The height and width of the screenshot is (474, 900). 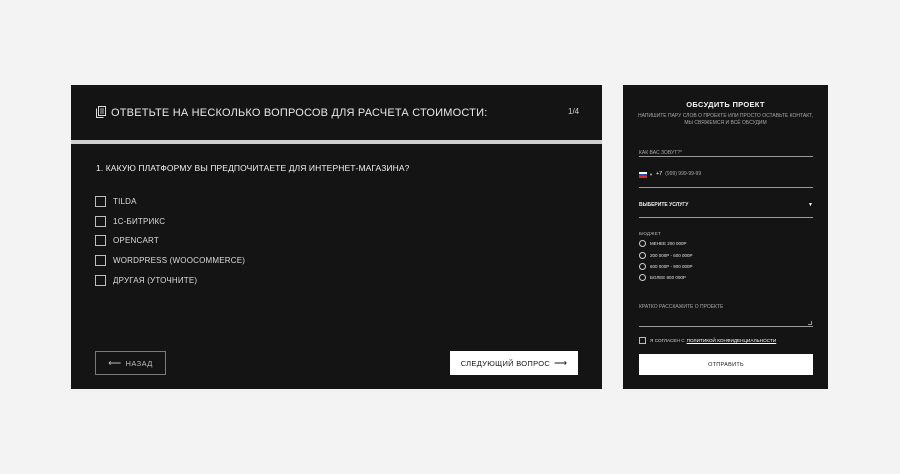 What do you see at coordinates (726, 210) in the screenshot?
I see `service-select: ВЫБЕРИТЕ УСЛУГУ ▼` at bounding box center [726, 210].